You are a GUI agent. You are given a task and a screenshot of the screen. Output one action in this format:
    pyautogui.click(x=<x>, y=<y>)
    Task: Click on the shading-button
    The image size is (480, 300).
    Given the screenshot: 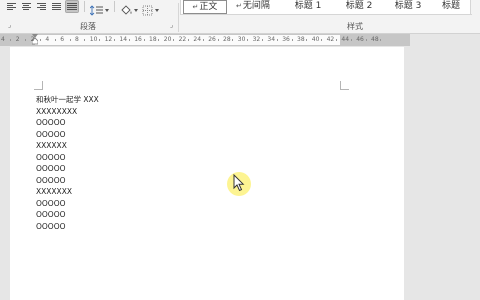 What is the action you would take?
    pyautogui.click(x=129, y=8)
    